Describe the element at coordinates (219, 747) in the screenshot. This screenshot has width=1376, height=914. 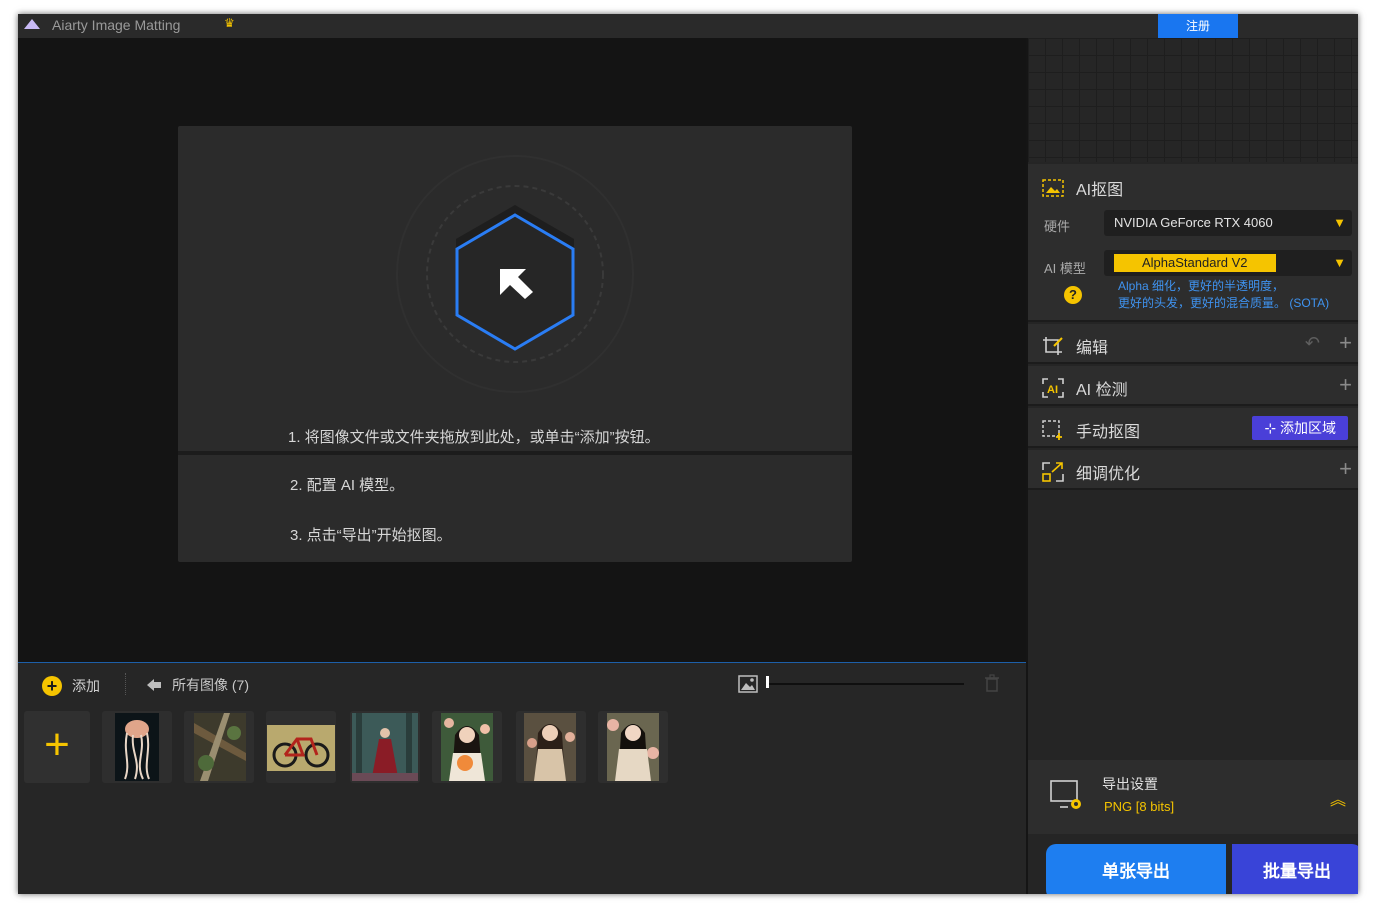
I see `thumbnail-forest-debris` at that location.